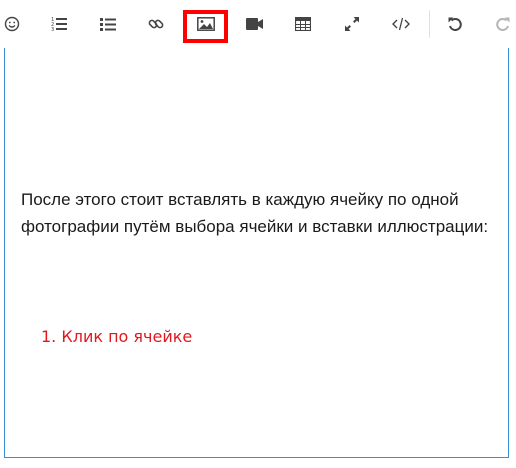 The image size is (516, 468). I want to click on numbered-list-icon: 1 2 3, so click(59, 24).